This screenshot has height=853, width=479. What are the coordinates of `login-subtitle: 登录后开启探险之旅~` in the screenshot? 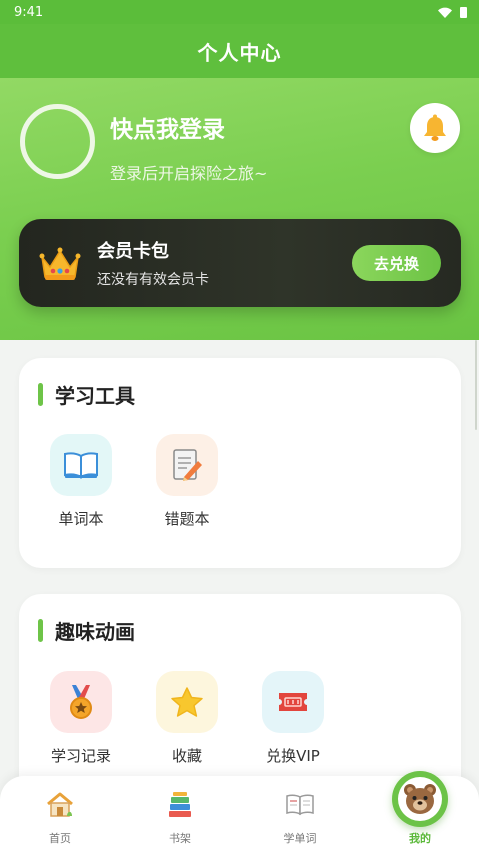 It's located at (189, 173).